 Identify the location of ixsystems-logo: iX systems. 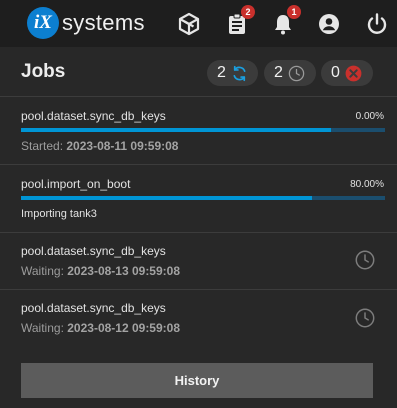
(86, 23).